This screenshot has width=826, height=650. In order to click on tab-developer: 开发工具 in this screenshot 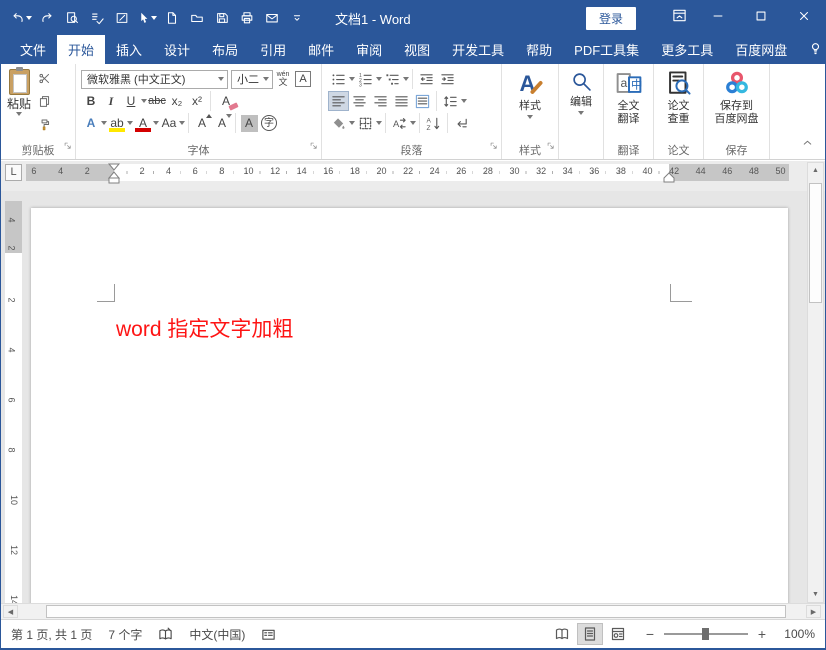, I will do `click(478, 49)`.